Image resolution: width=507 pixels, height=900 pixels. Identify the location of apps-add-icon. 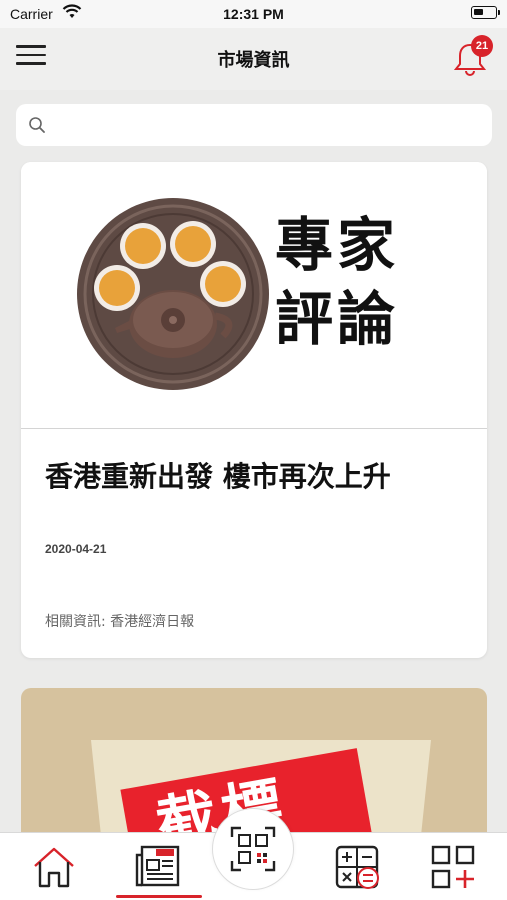
(453, 867).